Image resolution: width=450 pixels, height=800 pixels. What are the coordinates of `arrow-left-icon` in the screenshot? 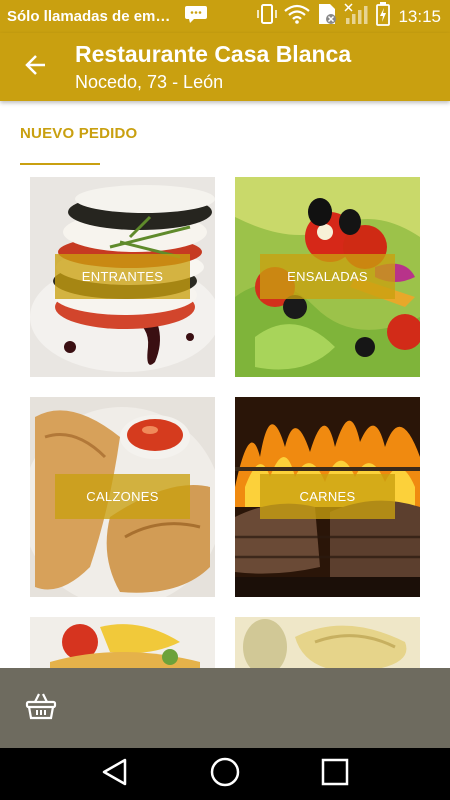 It's located at (36, 67).